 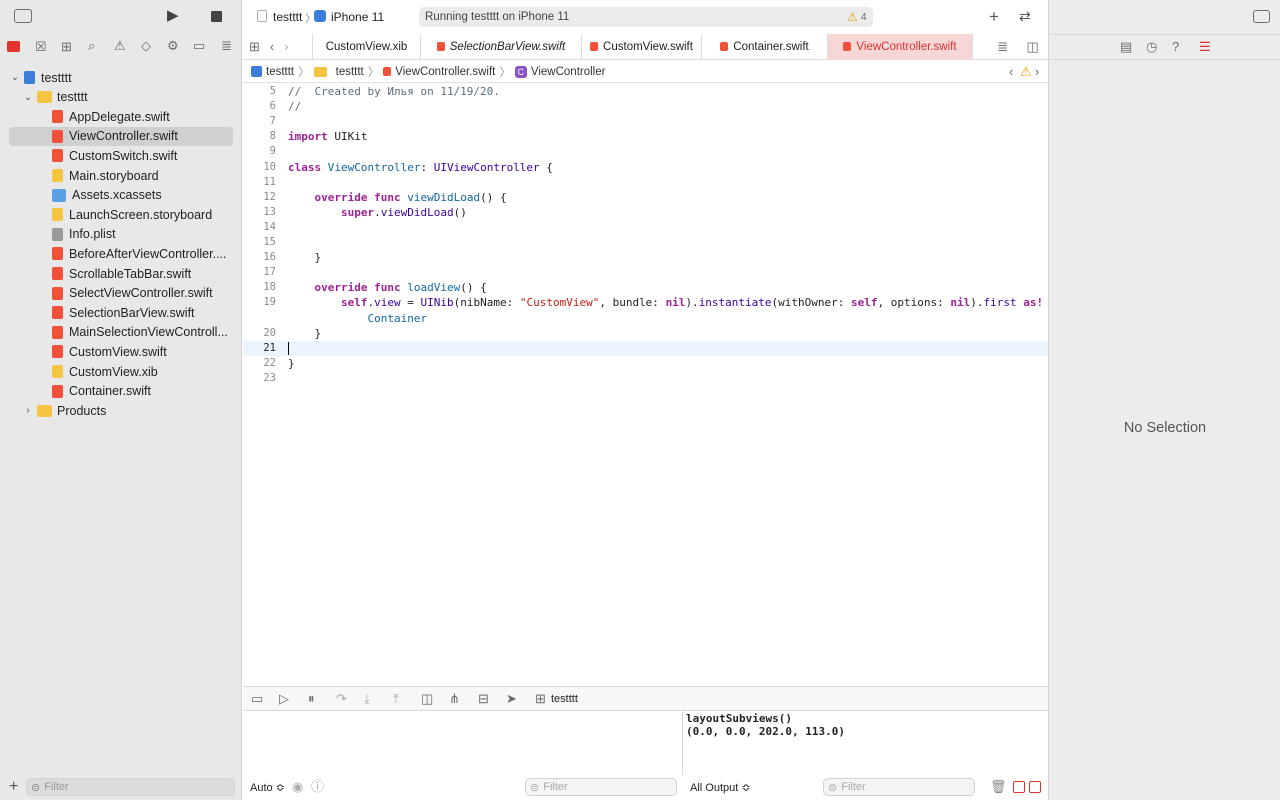 I want to click on simulate-location-icon: ➤, so click(x=511, y=698).